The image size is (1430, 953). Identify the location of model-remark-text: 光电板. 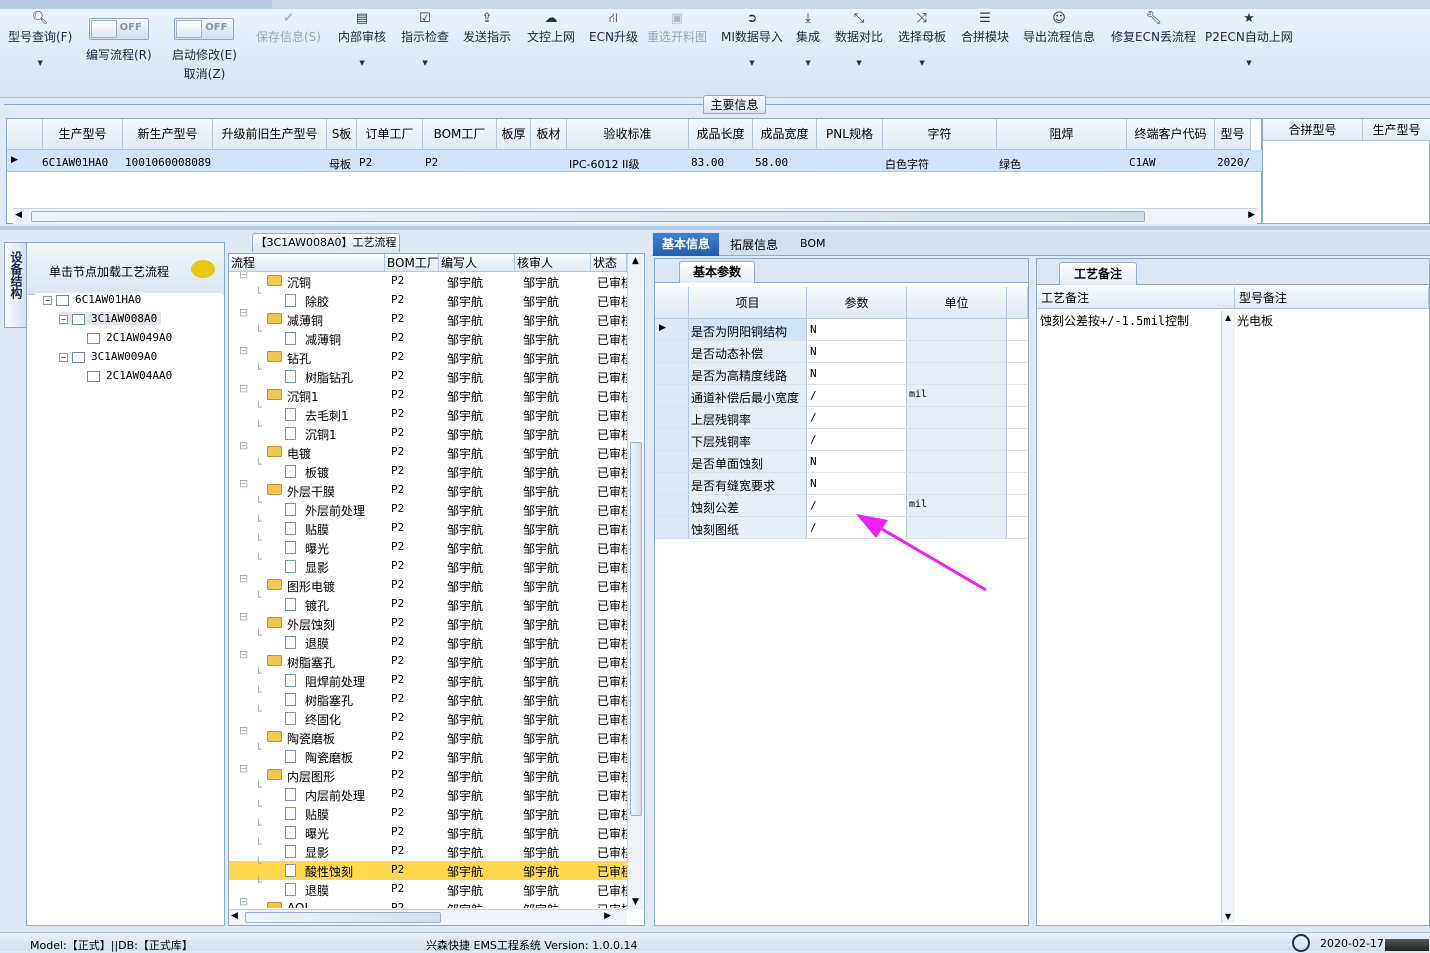
(1255, 320).